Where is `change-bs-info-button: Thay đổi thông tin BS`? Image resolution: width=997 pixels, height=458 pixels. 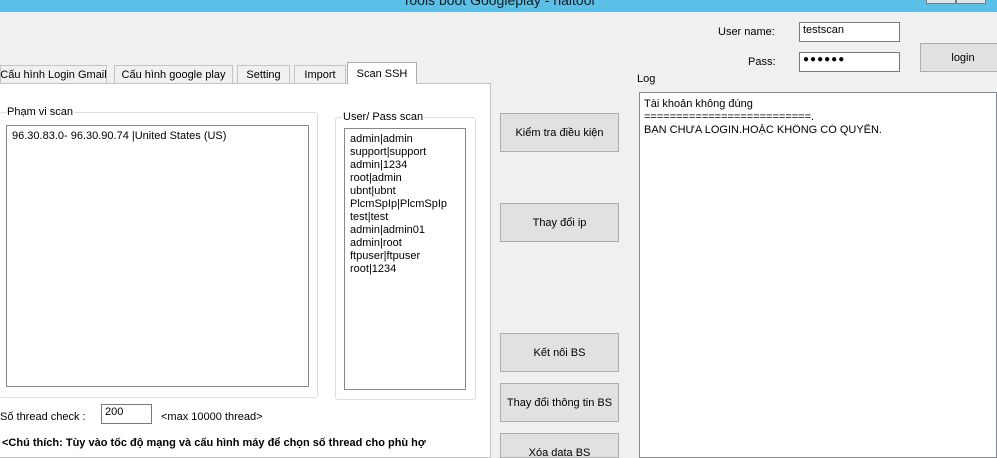
change-bs-info-button: Thay đổi thông tin BS is located at coordinates (559, 402).